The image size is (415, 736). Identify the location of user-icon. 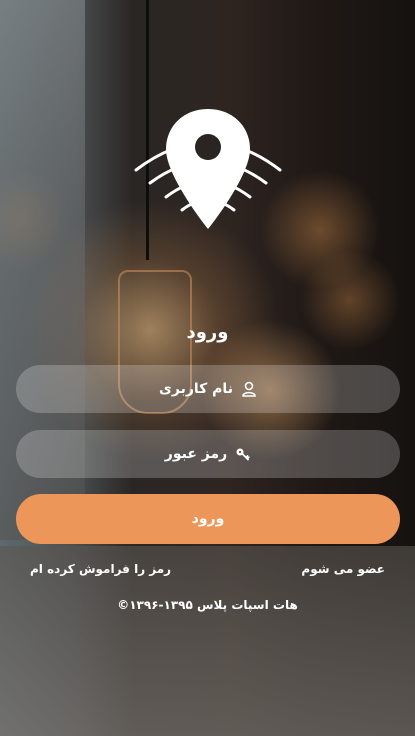
(249, 389).